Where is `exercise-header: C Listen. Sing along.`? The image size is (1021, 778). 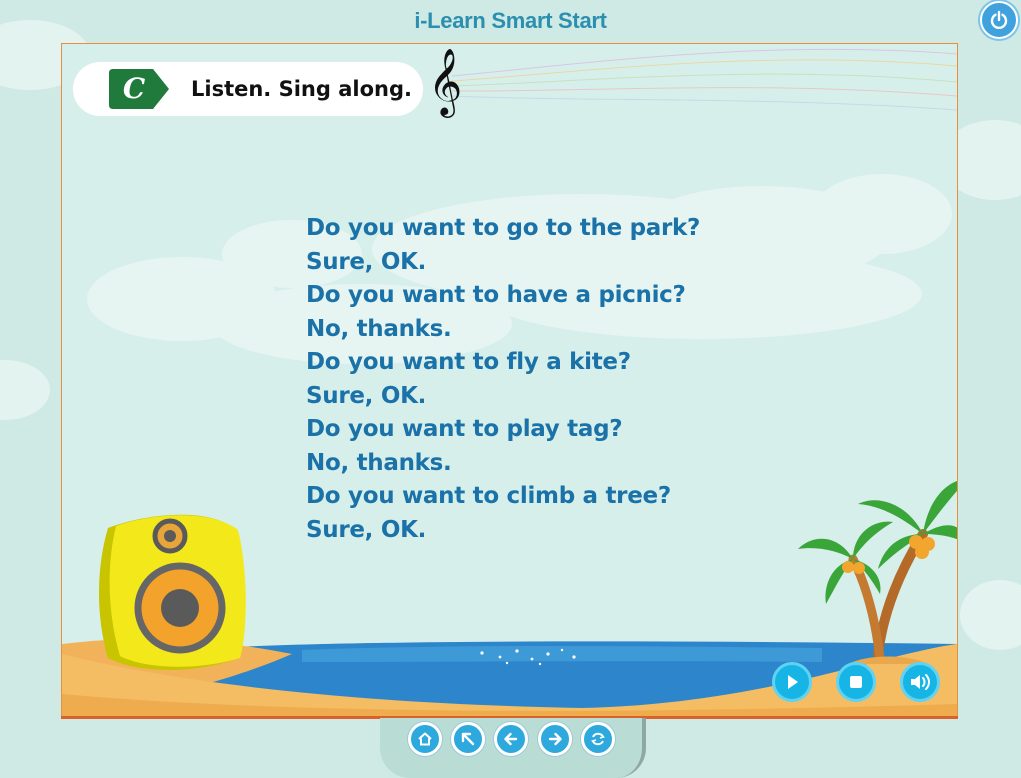
exercise-header: C Listen. Sing along. is located at coordinates (248, 89).